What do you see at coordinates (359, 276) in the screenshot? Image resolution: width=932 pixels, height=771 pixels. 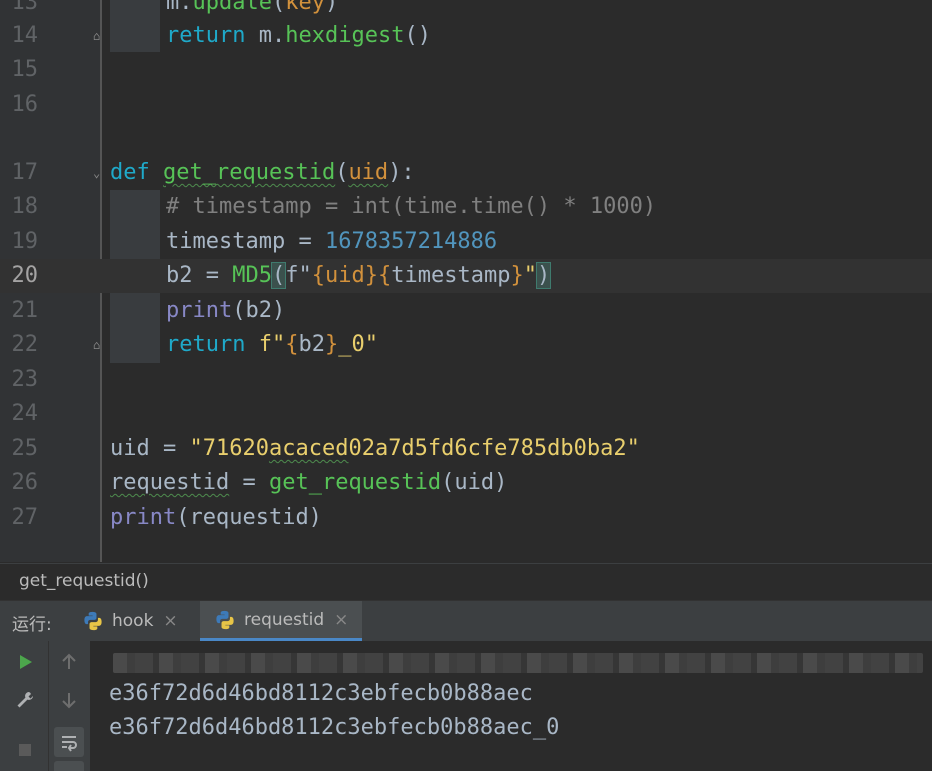 I see `code-text: b2 = MD5(f"{uid}{timestamp}")` at bounding box center [359, 276].